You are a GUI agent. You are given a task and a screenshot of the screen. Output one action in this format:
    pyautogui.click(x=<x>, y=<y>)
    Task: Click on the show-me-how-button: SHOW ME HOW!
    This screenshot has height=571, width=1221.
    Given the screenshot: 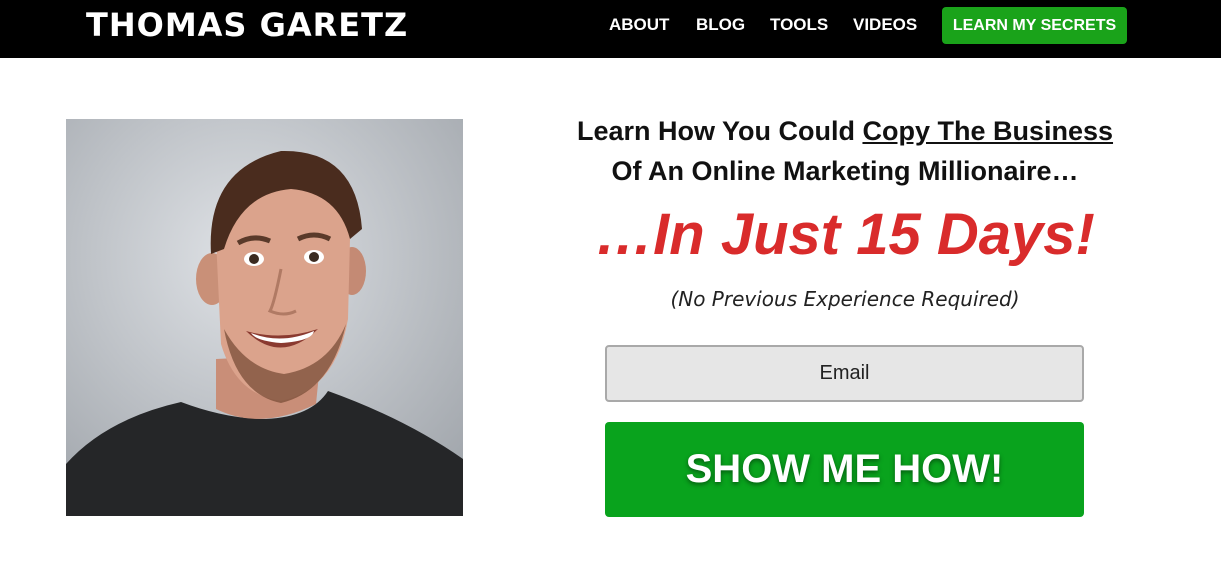 What is the action you would take?
    pyautogui.click(x=844, y=469)
    